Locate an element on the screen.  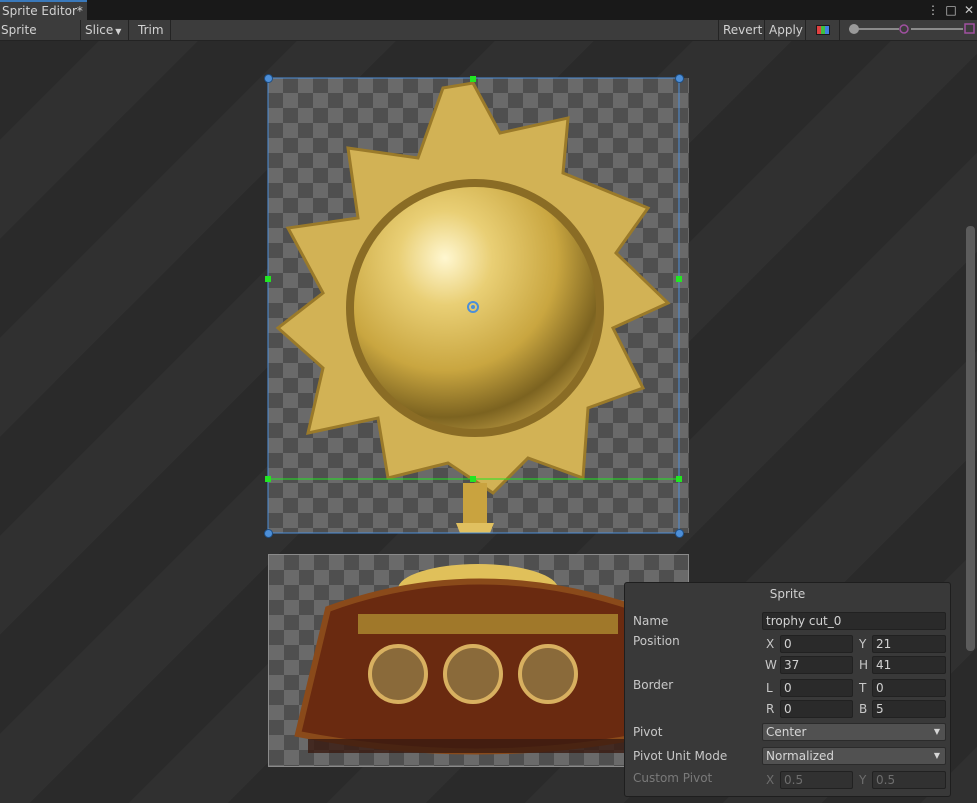
custom-pivot-x-label: X is located at coordinates (770, 780).